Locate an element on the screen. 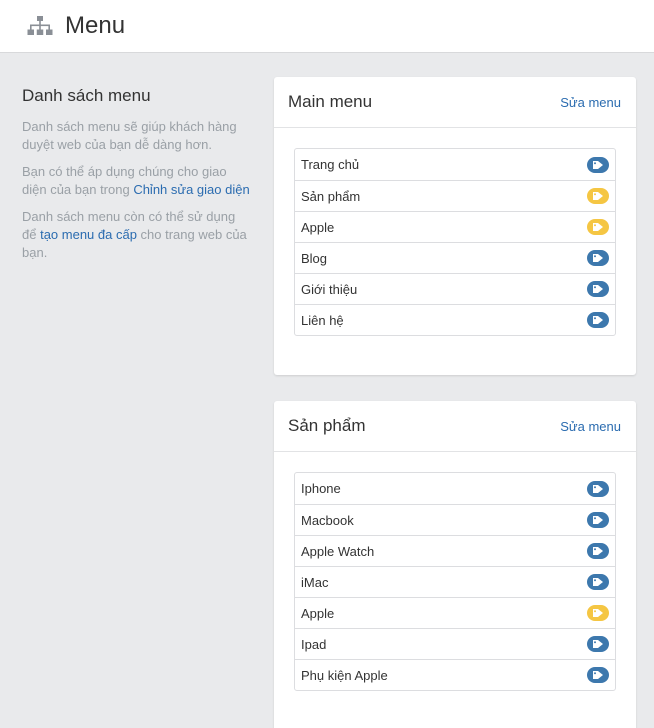 The width and height of the screenshot is (654, 728). menu-item-label: iMac is located at coordinates (315, 582).